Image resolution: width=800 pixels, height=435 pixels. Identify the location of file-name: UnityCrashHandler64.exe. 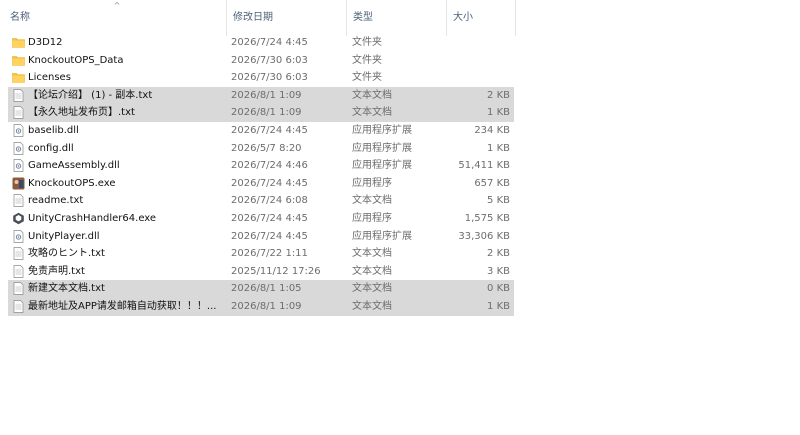
(92, 218).